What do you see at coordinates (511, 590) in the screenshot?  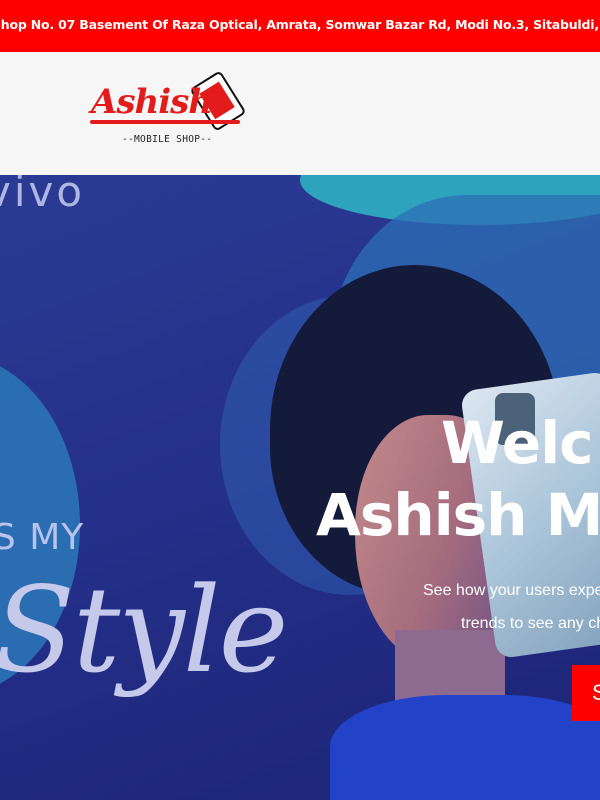 I see `hero-description-line1: See how your users exper` at bounding box center [511, 590].